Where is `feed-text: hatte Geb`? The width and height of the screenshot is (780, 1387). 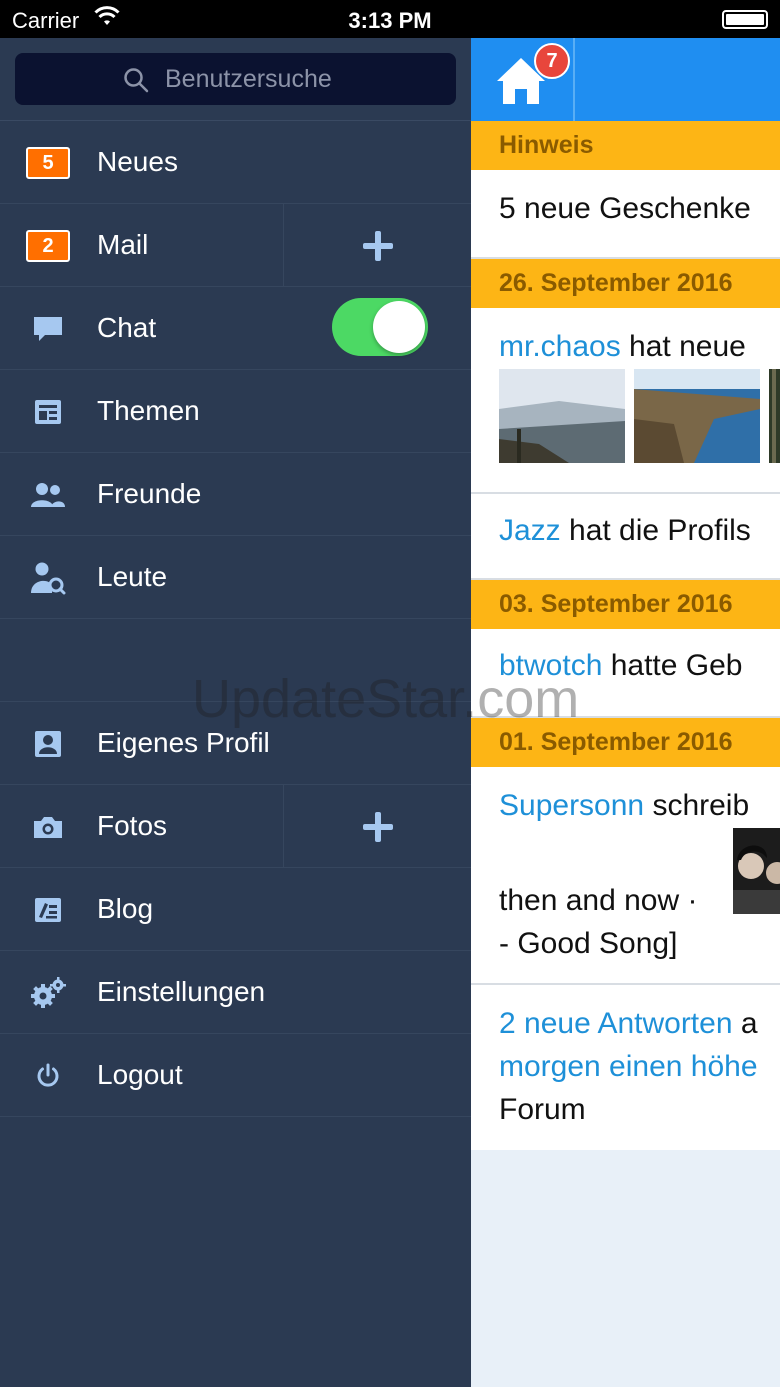
feed-text: hatte Geb is located at coordinates (672, 665).